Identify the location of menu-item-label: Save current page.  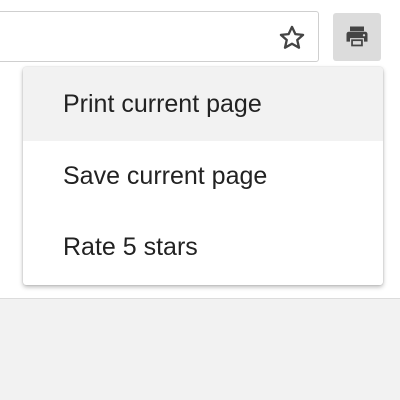
(165, 176).